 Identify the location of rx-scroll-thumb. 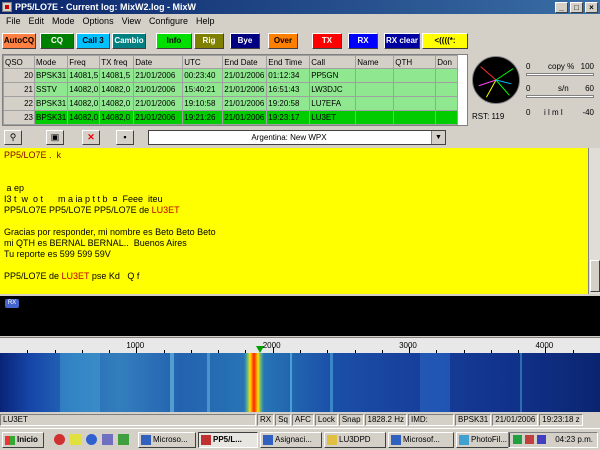
(595, 276).